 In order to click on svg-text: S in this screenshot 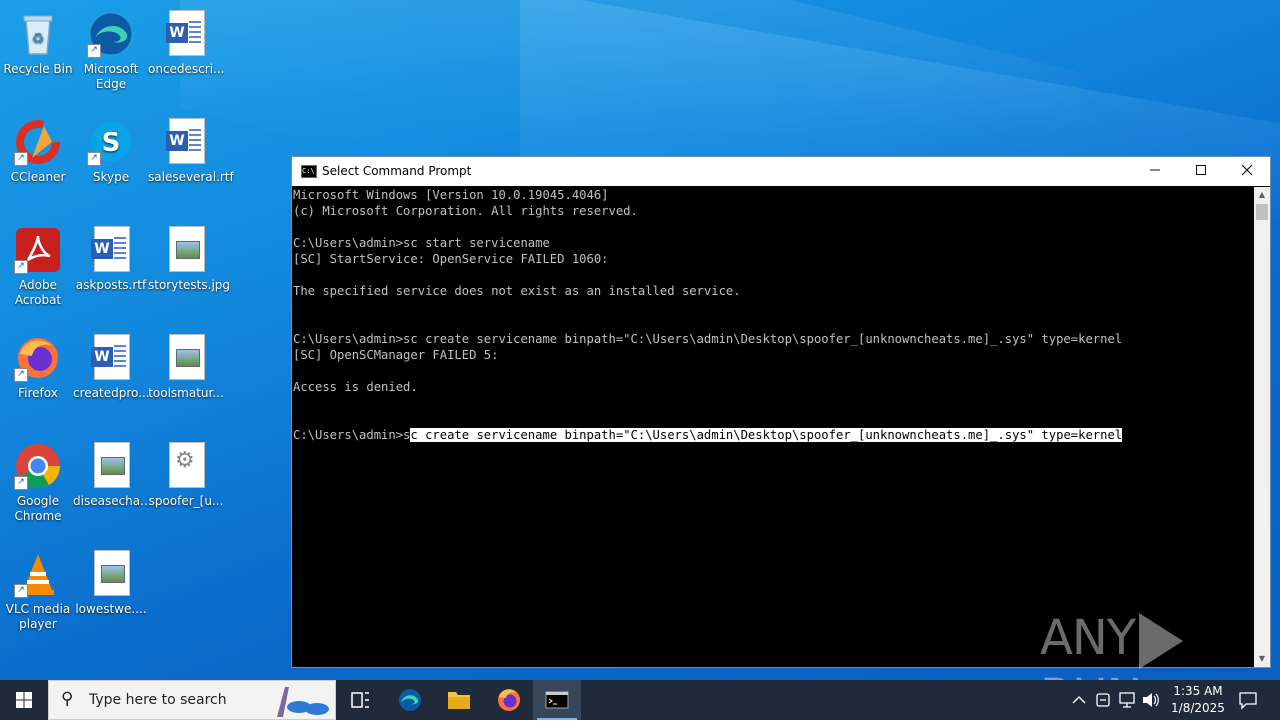, I will do `click(111, 143)`.